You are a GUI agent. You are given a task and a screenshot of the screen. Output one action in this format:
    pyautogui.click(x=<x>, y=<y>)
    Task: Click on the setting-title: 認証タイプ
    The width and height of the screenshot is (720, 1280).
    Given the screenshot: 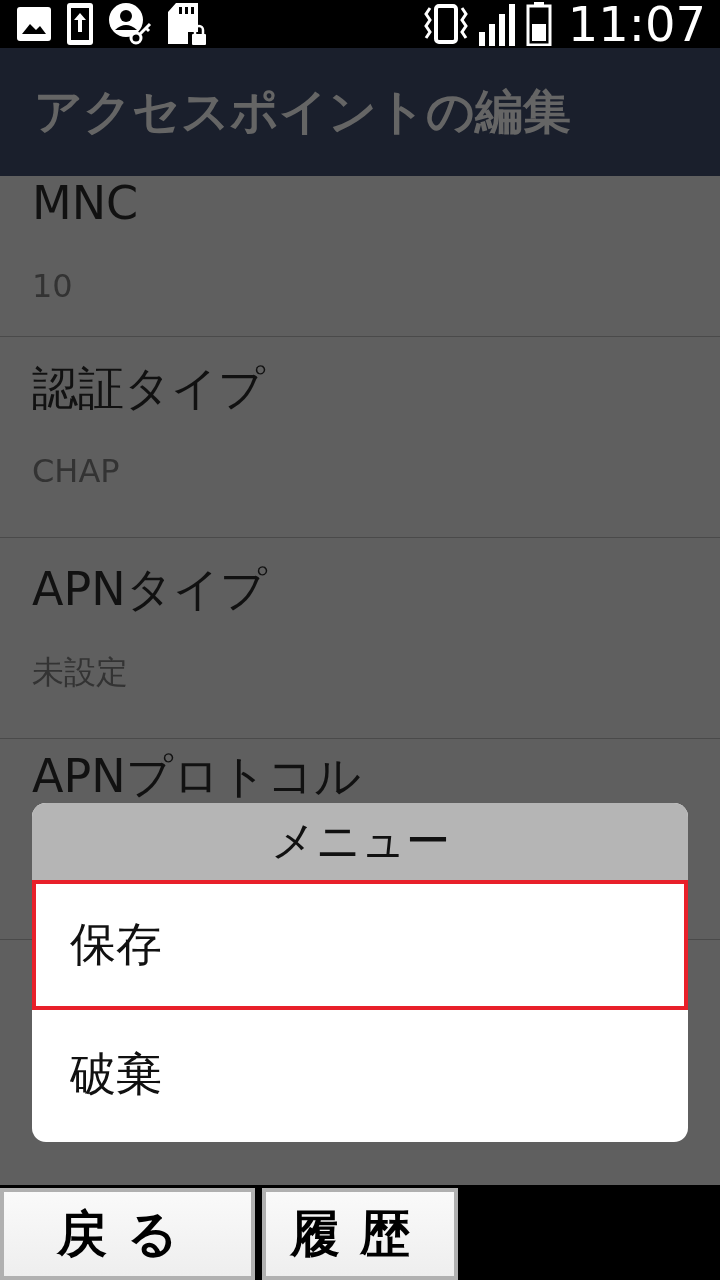 What is the action you would take?
    pyautogui.click(x=149, y=388)
    